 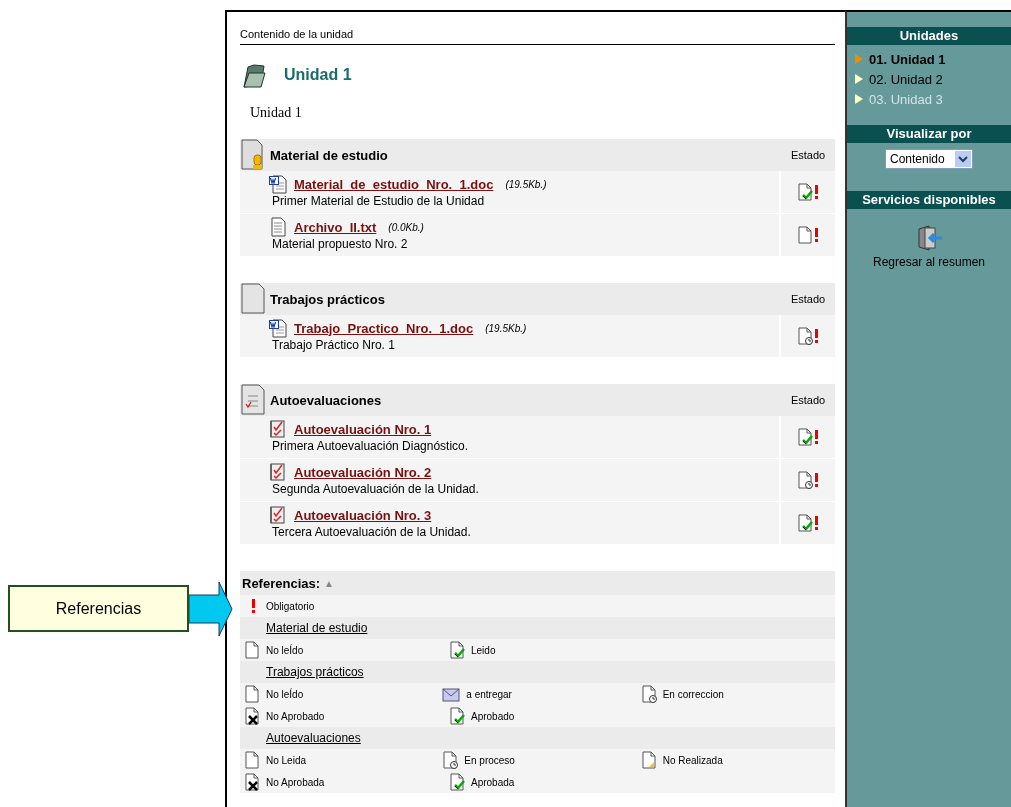 What do you see at coordinates (929, 36) in the screenshot?
I see `sidebar-heading: Unidades` at bounding box center [929, 36].